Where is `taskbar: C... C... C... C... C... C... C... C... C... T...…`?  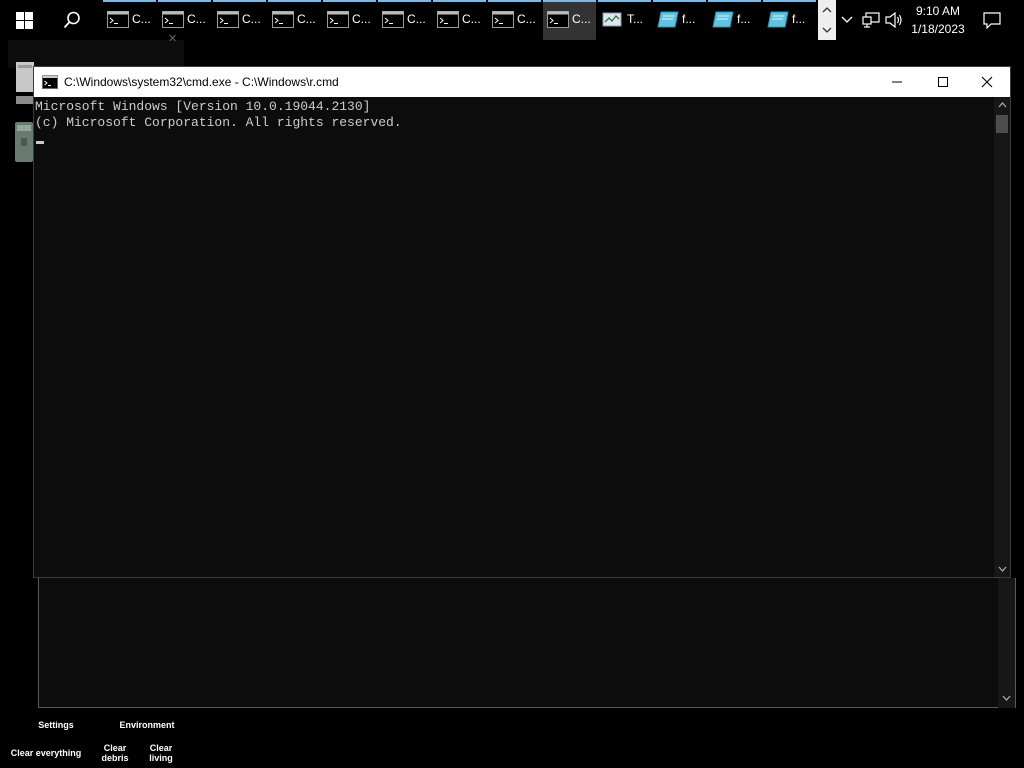
taskbar: C... C... C... C... C... C... C... C... C... T...… is located at coordinates (512, 20).